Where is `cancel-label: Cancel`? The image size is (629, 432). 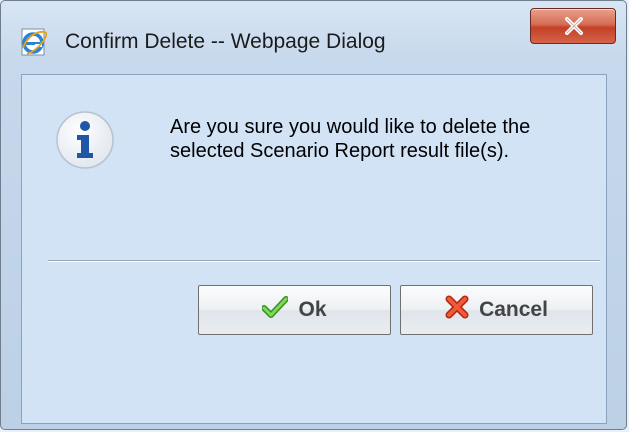
cancel-label: Cancel is located at coordinates (513, 309).